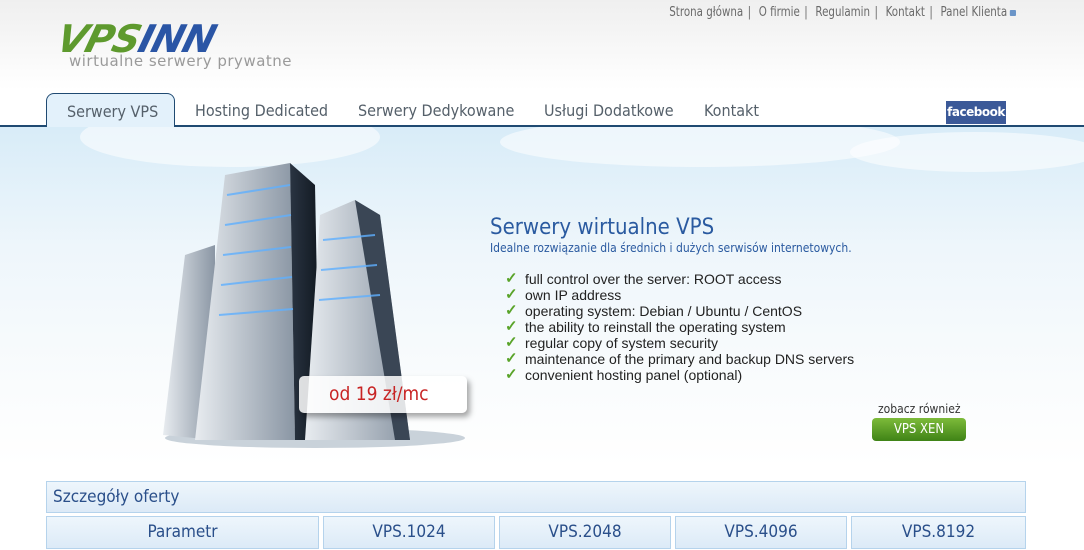 The width and height of the screenshot is (1084, 550). What do you see at coordinates (261, 110) in the screenshot?
I see `tab-hosting-dedicated: Hosting Dedicated` at bounding box center [261, 110].